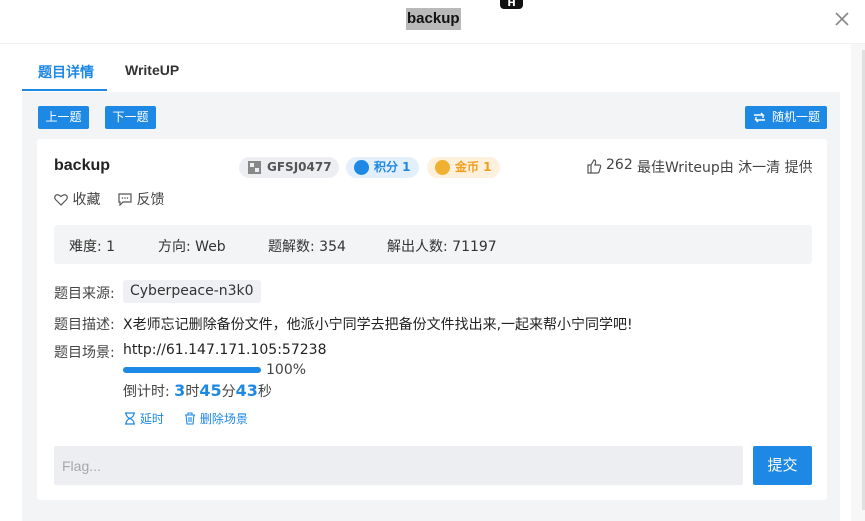 This screenshot has height=521, width=865. I want to click on countdown-seconds-unit: 秒, so click(264, 392).